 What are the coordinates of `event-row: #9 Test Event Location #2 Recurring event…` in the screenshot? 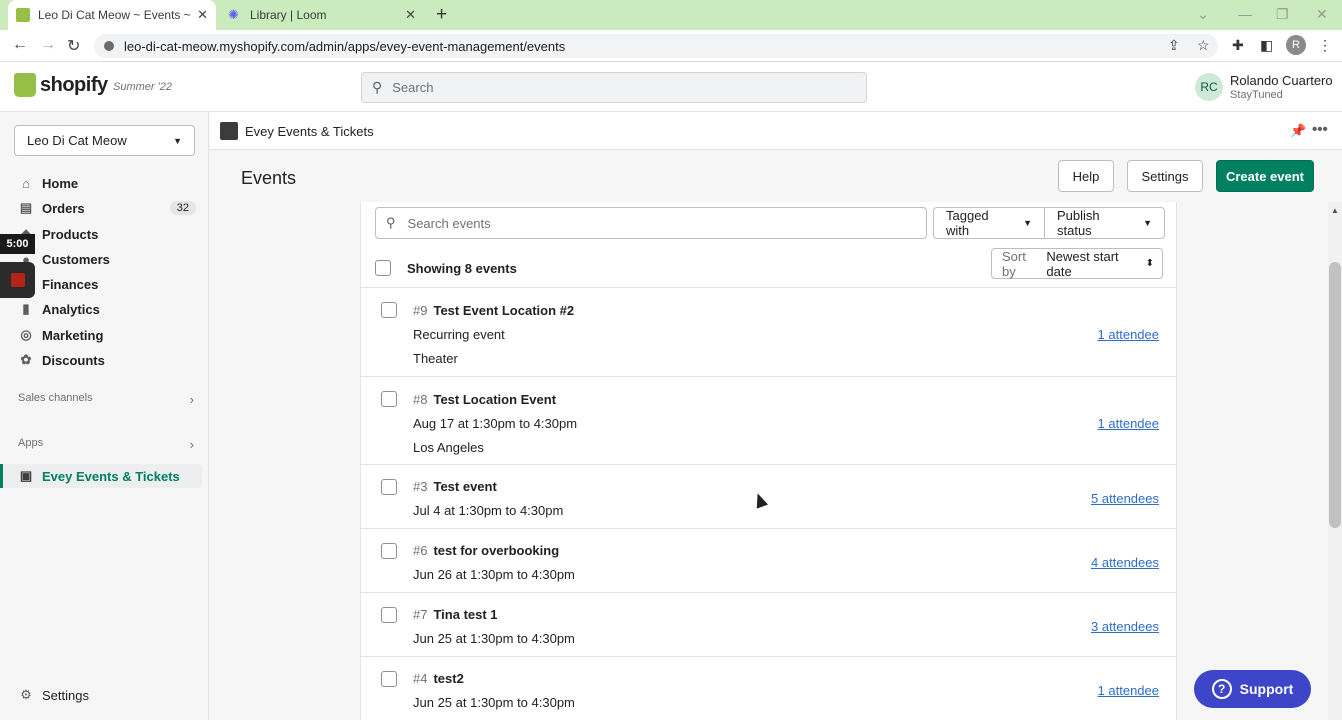 It's located at (768, 331).